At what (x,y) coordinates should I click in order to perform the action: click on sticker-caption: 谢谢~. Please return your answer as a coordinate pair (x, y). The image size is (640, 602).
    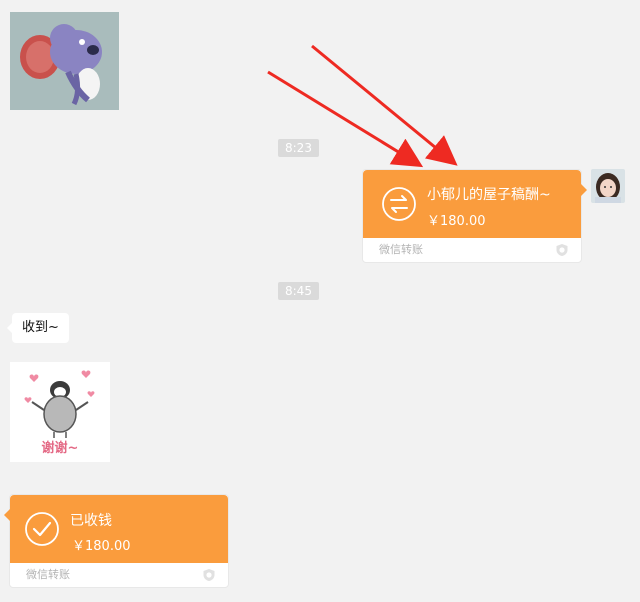
    Looking at the image, I should click on (60, 448).